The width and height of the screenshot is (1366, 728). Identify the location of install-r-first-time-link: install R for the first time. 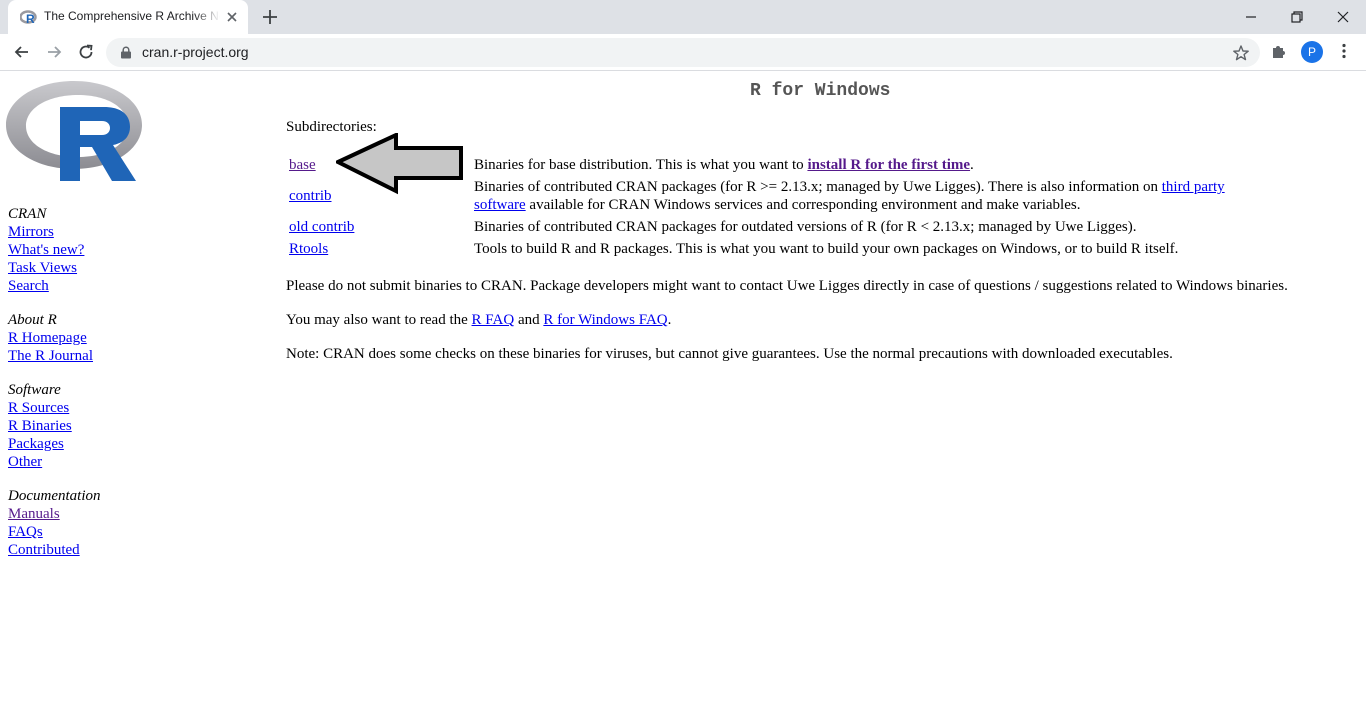
(888, 165).